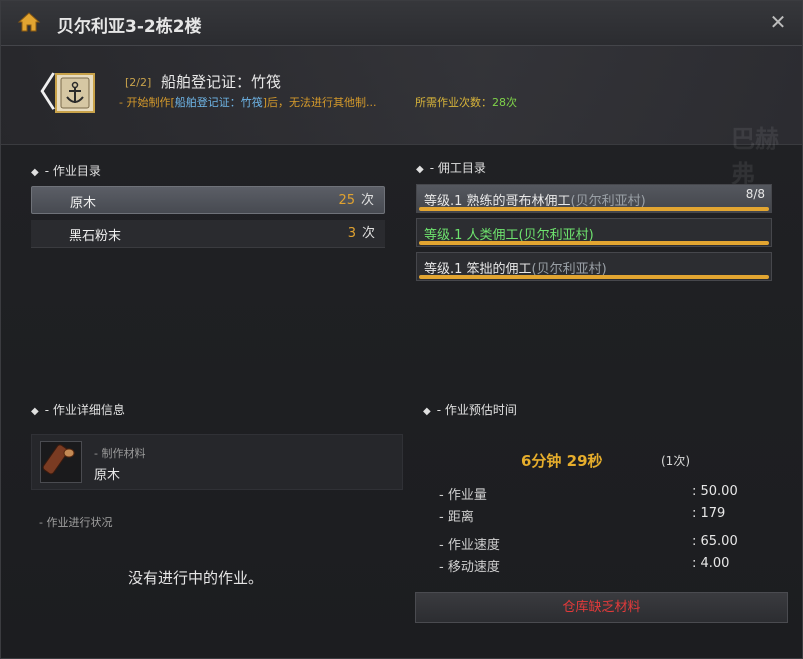 The image size is (803, 659). What do you see at coordinates (675, 461) in the screenshot?
I see `estimate-count: (1次)` at bounding box center [675, 461].